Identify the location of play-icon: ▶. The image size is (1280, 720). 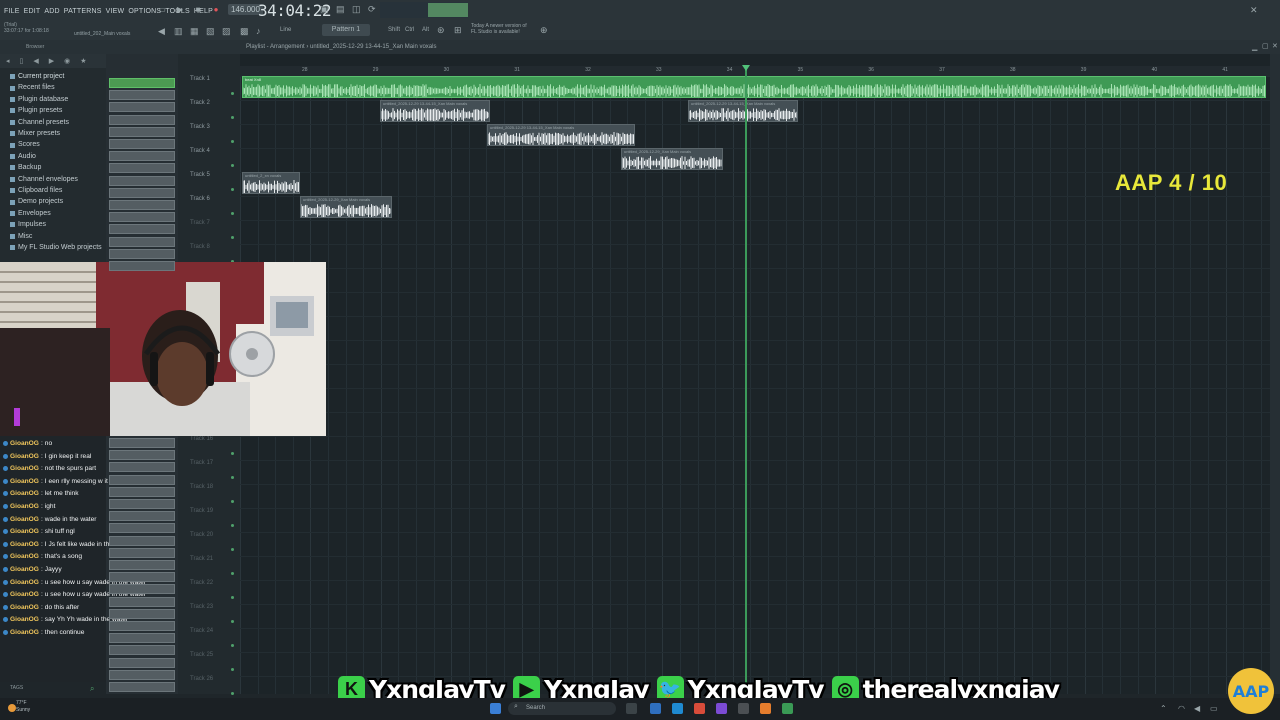
(180, 9).